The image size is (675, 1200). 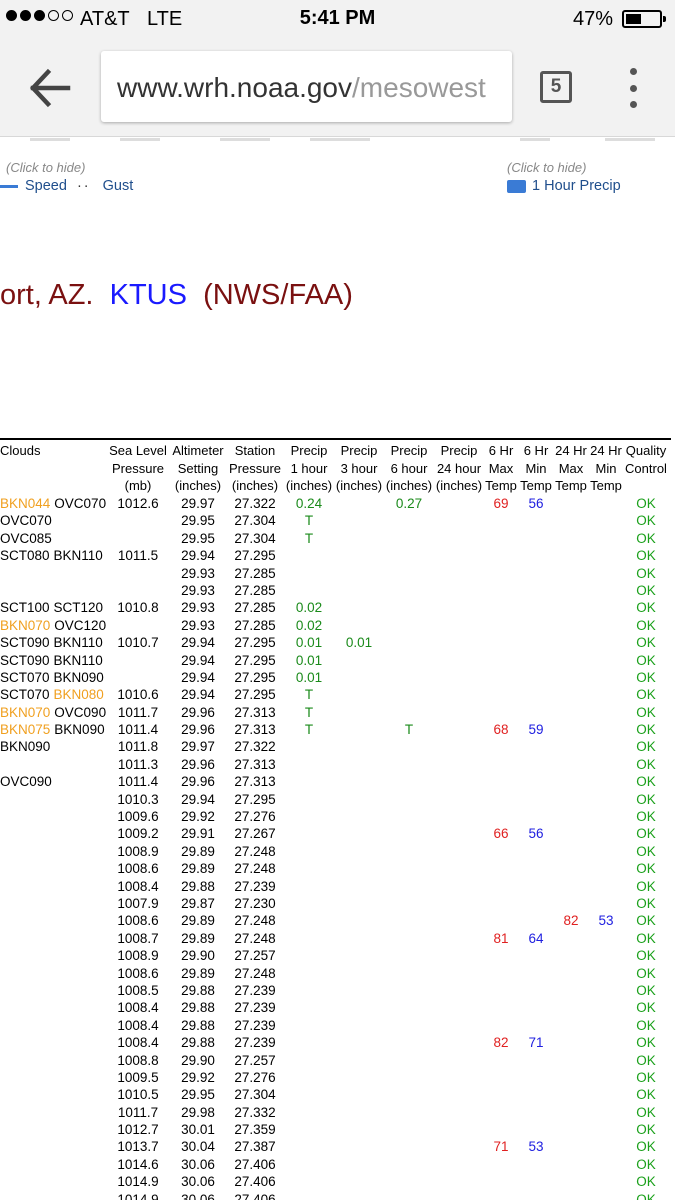 I want to click on cell-clouds: SCT070 BKN090, so click(x=54, y=677).